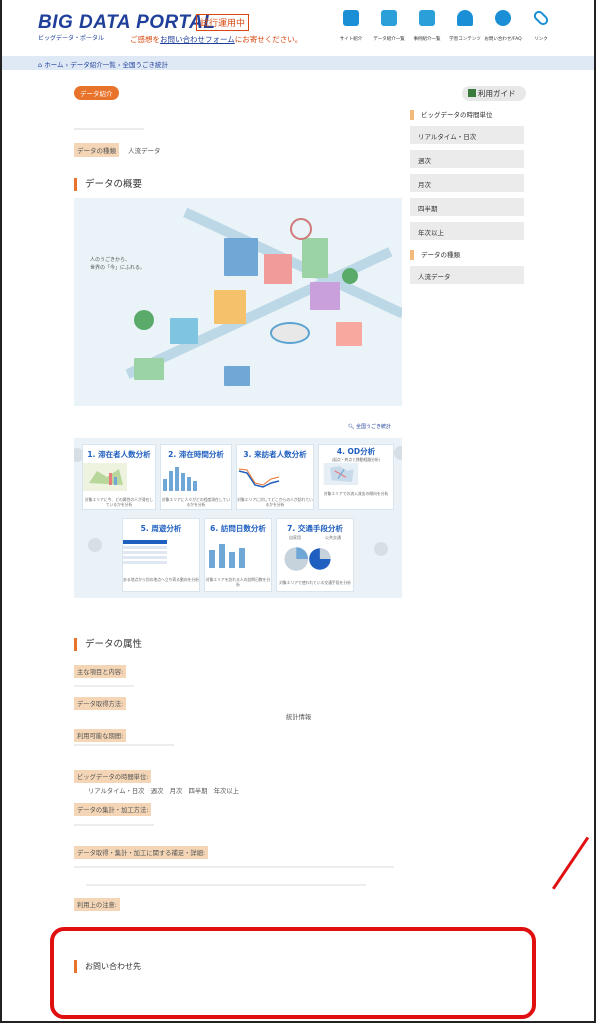 This screenshot has width=596, height=1023. I want to click on hero-caption-line-1: 人のうごきから、, so click(110, 260).